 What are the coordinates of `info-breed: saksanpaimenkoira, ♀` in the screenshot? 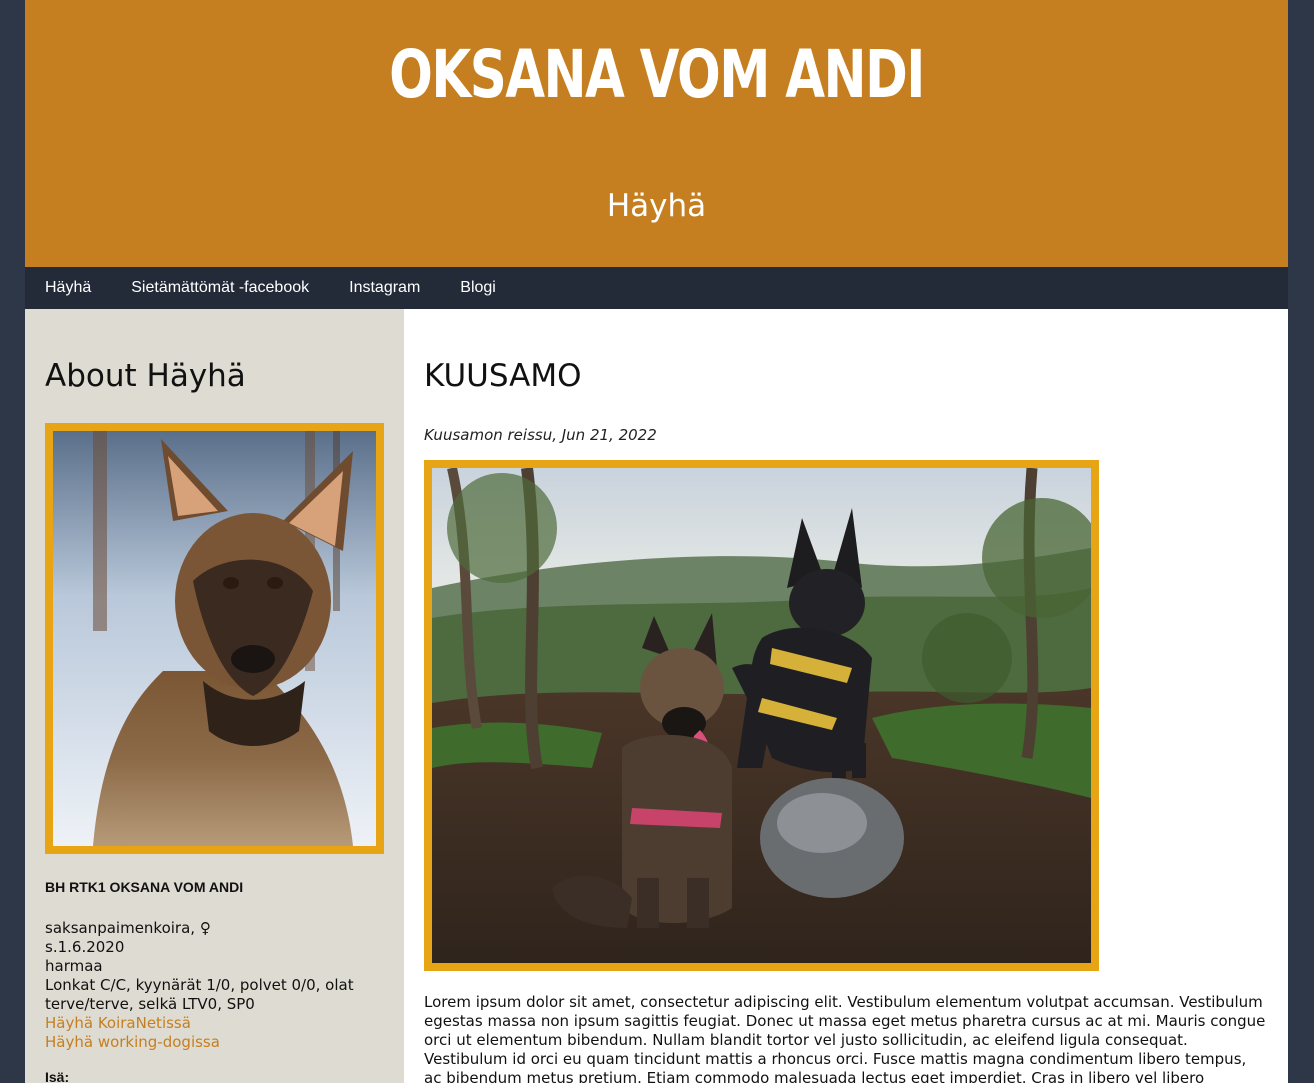 It's located at (128, 928).